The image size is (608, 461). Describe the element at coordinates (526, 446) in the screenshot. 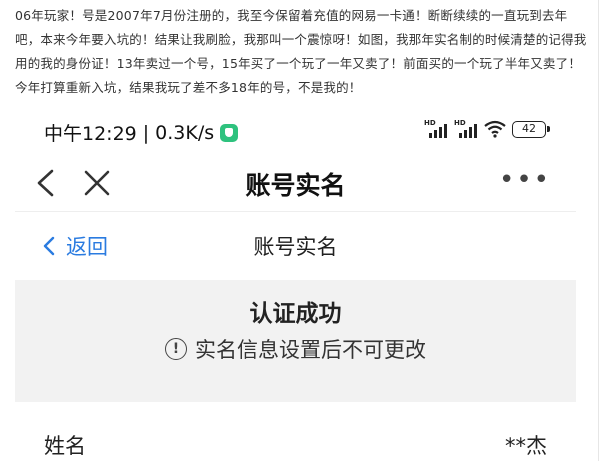

I see `field-value: **杰` at that location.